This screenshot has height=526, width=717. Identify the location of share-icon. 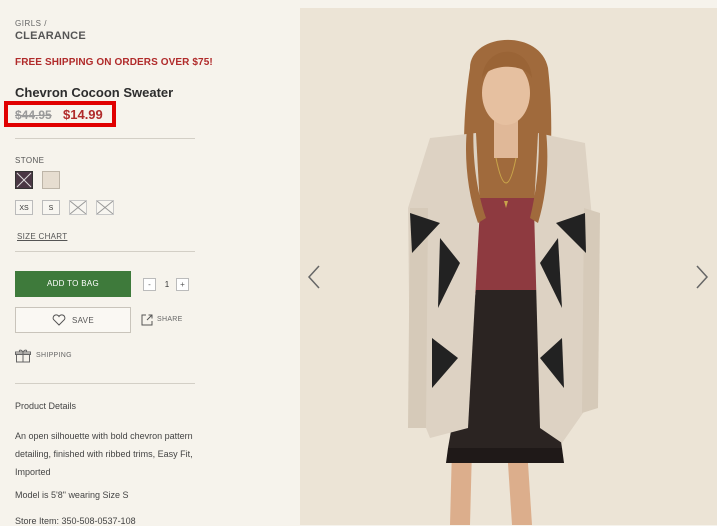
(147, 320).